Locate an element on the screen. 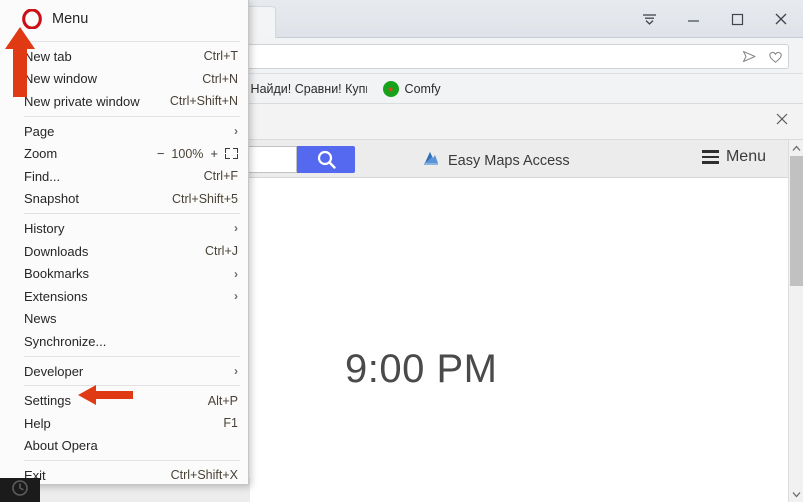 The image size is (803, 502). arrow-left-to-settings is located at coordinates (105, 397).